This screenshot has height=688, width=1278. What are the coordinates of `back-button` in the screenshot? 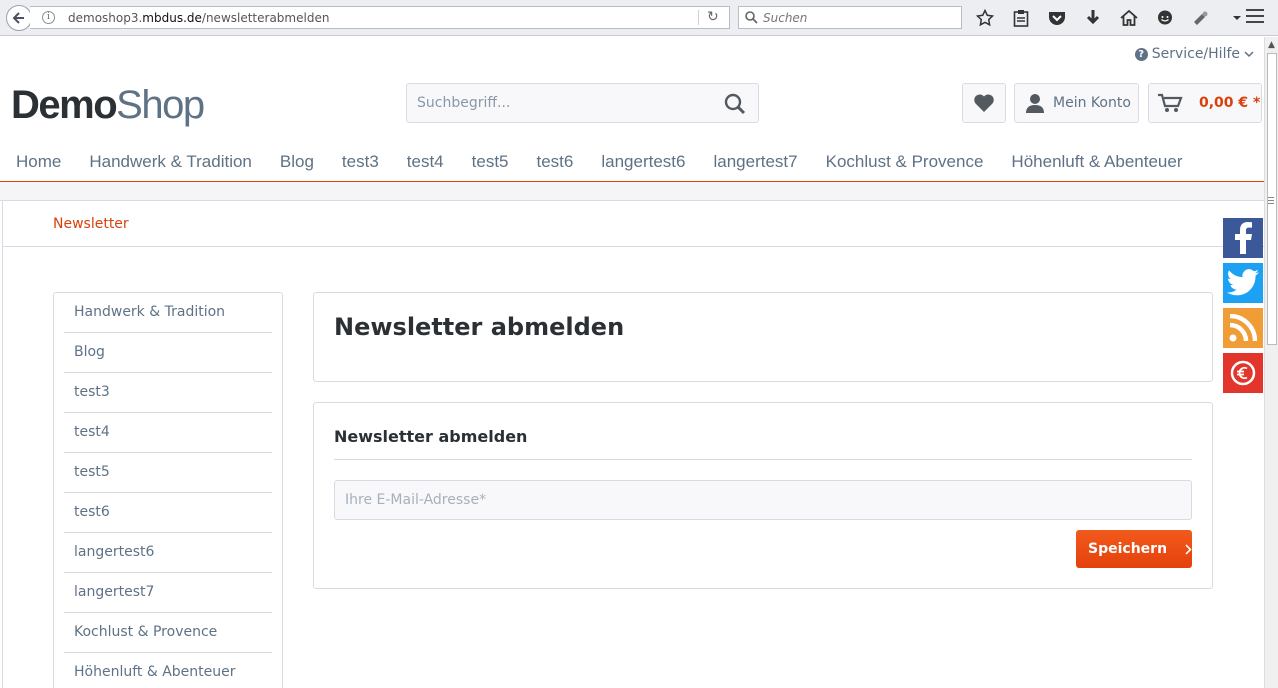 It's located at (19, 18).